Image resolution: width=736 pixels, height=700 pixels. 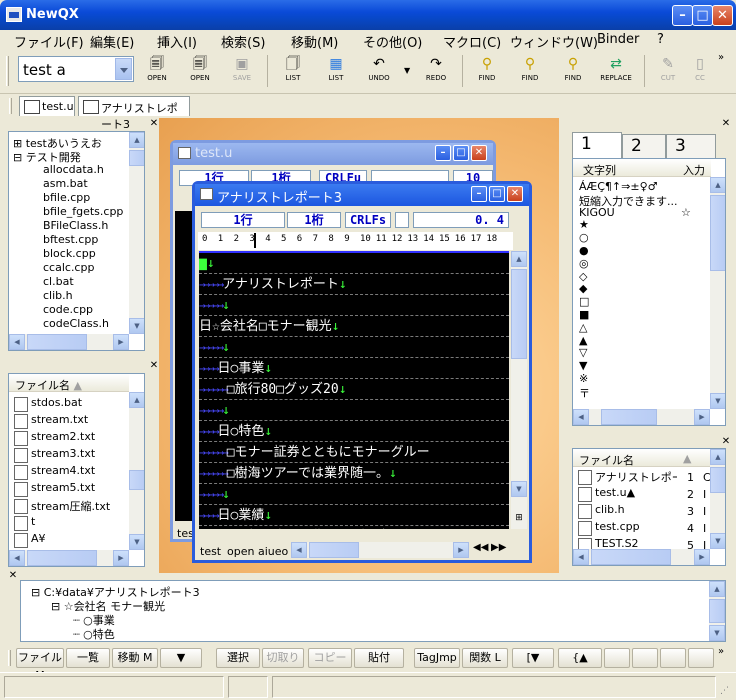 I want to click on winlist-close-icon: ✕, so click(x=726, y=442).